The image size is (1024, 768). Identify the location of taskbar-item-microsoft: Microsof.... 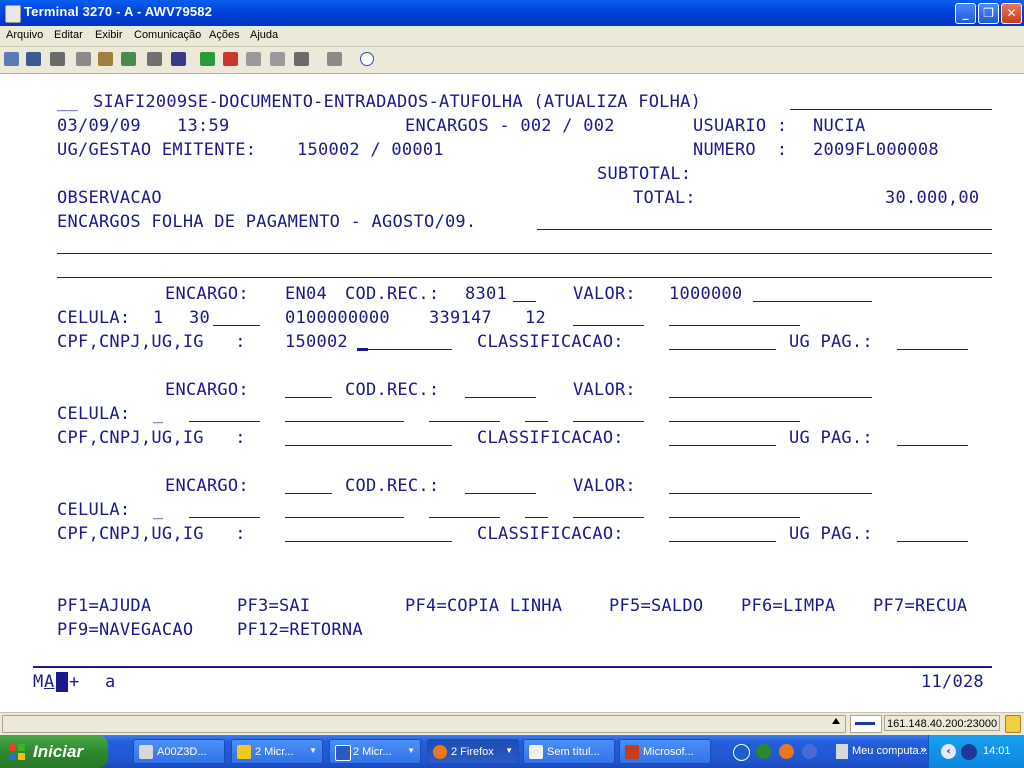
(665, 751).